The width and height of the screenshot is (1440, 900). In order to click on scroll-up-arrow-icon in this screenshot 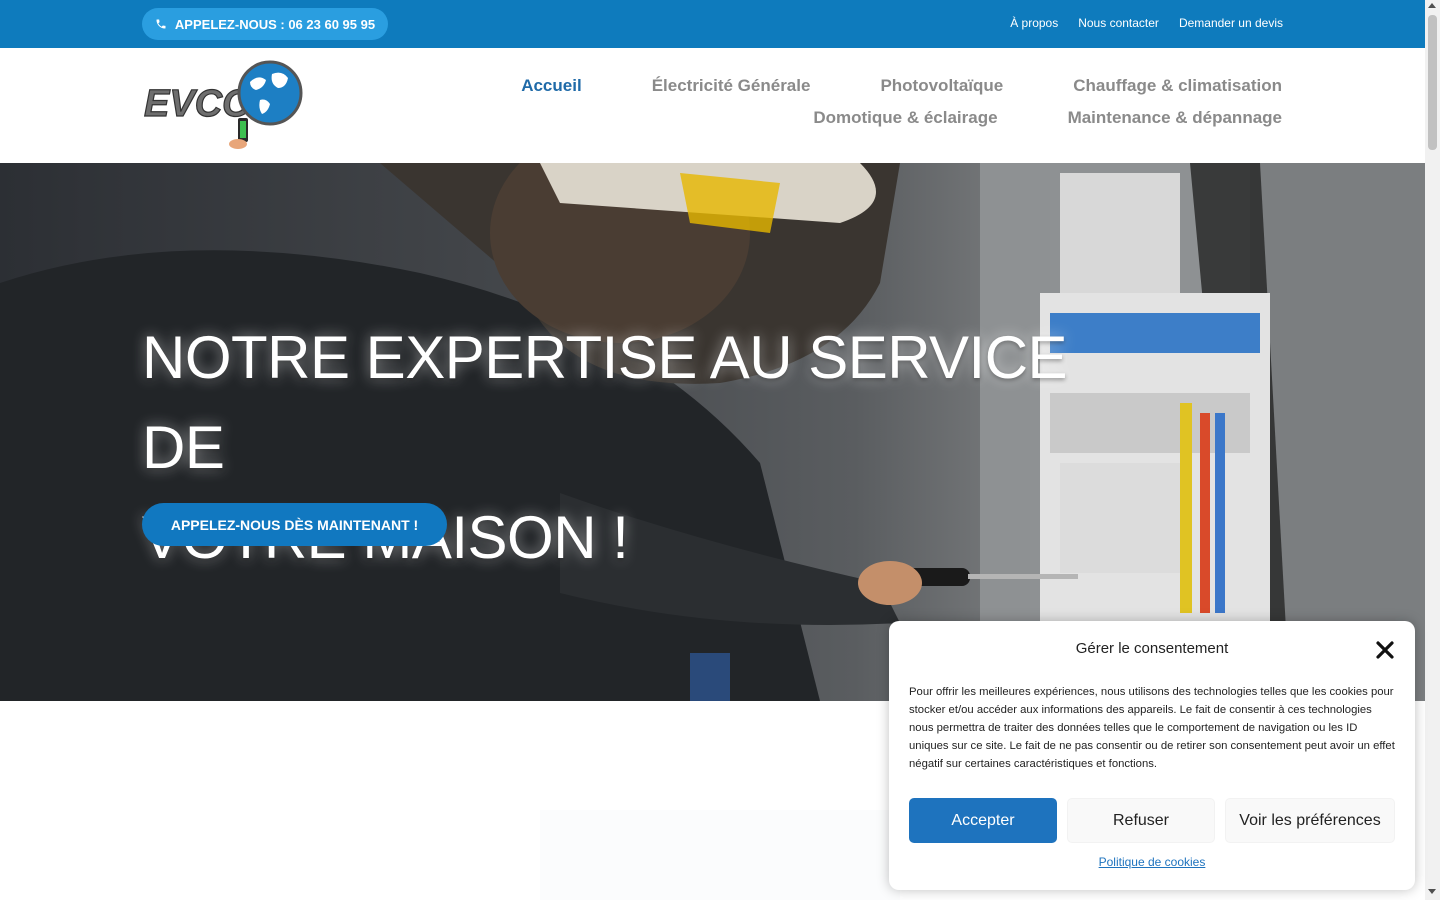, I will do `click(1432, 5)`.